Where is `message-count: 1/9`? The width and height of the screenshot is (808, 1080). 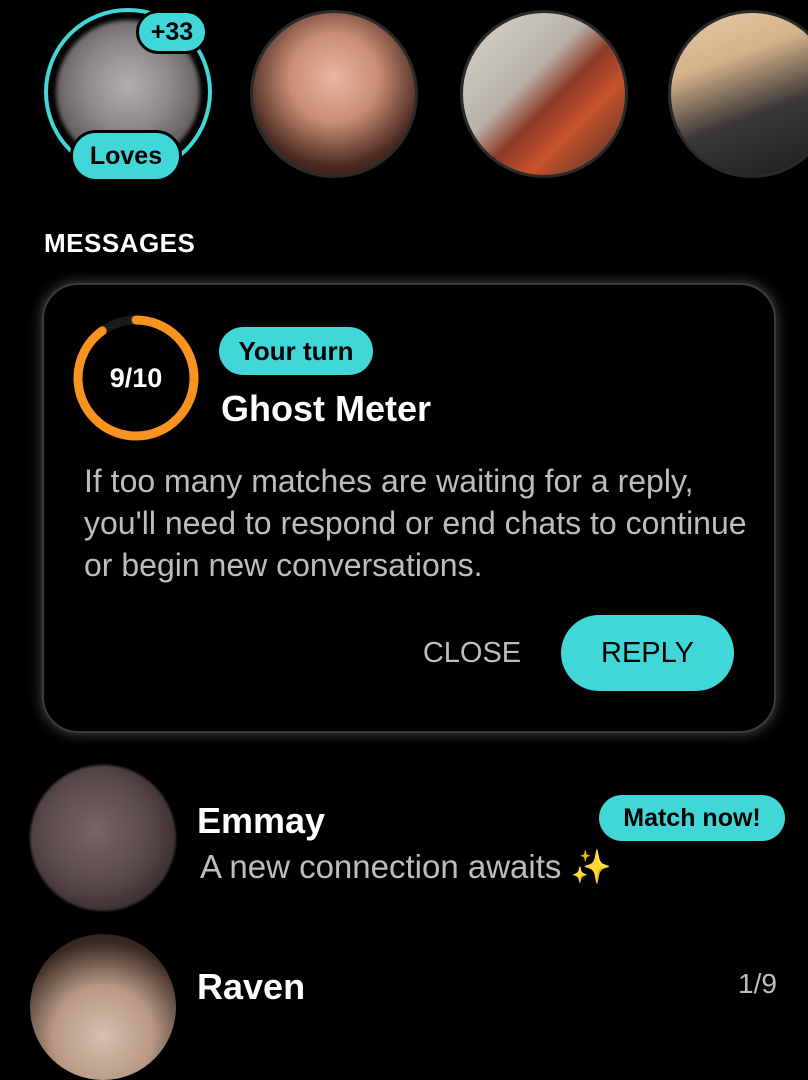
message-count: 1/9 is located at coordinates (757, 983).